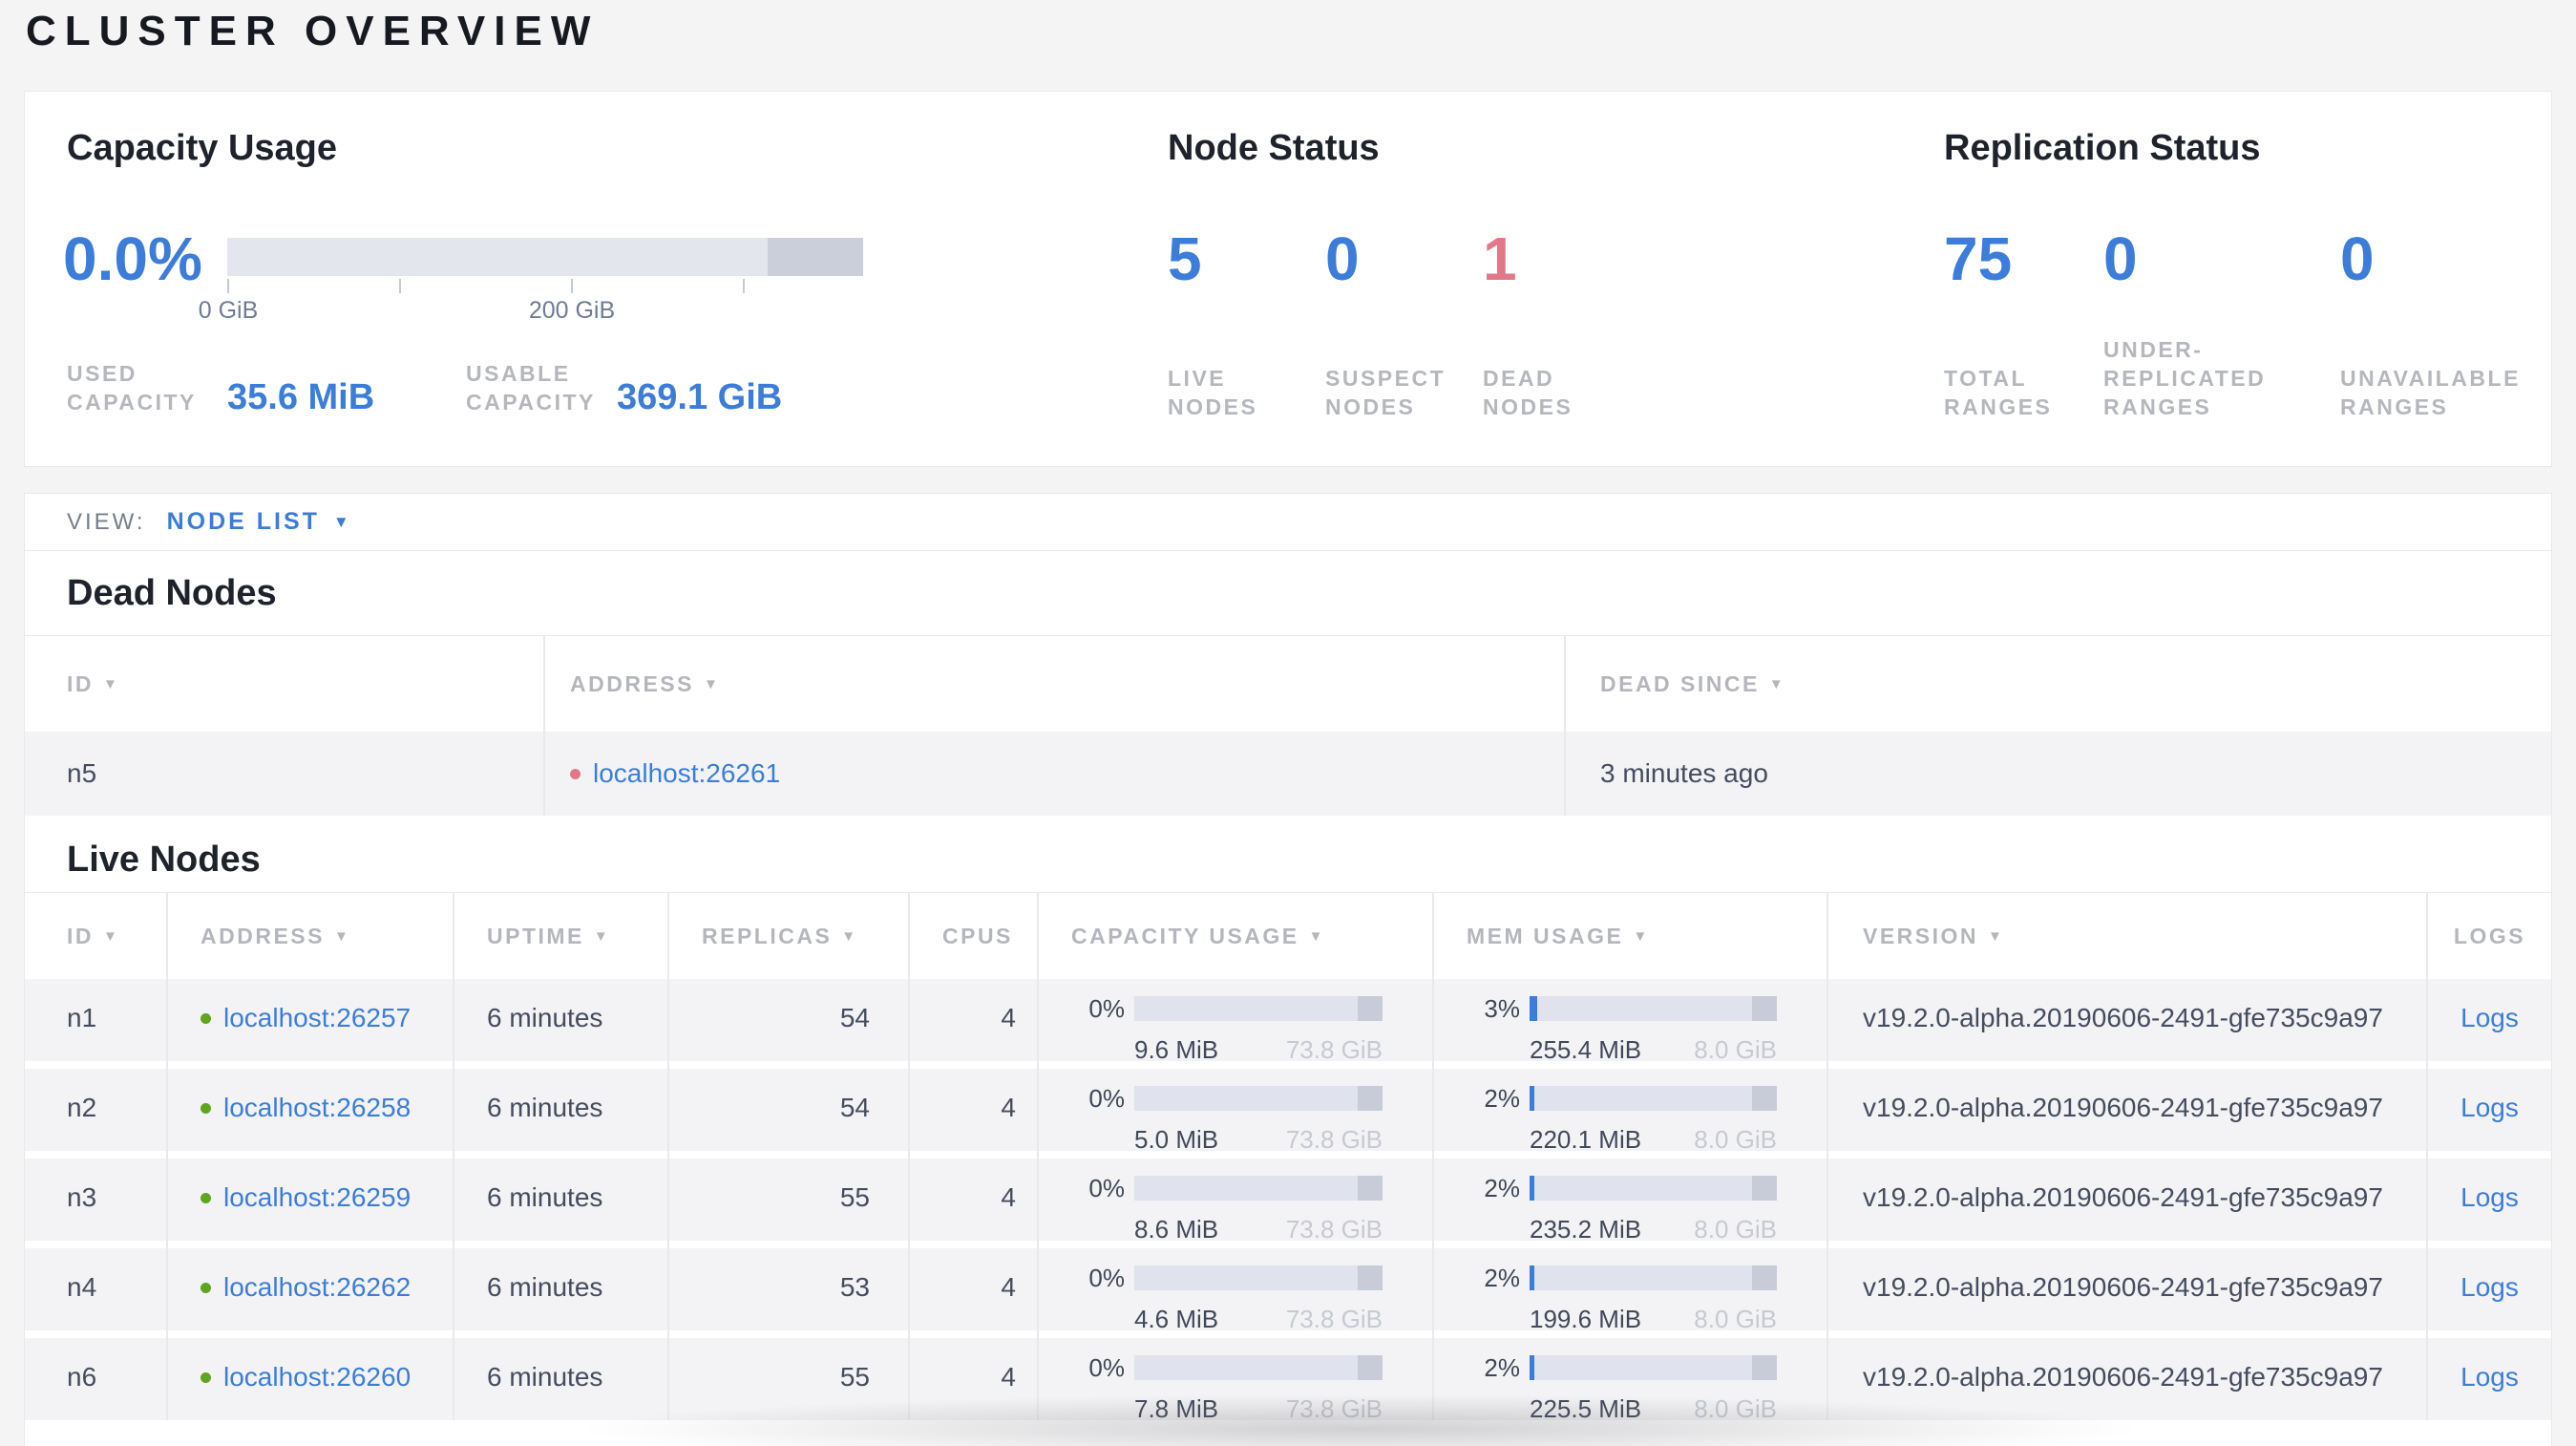 The width and height of the screenshot is (2576, 1446). I want to click on capacity-usage-cell: 0% 5.0 MiB 73.8 GiB, so click(1234, 1112).